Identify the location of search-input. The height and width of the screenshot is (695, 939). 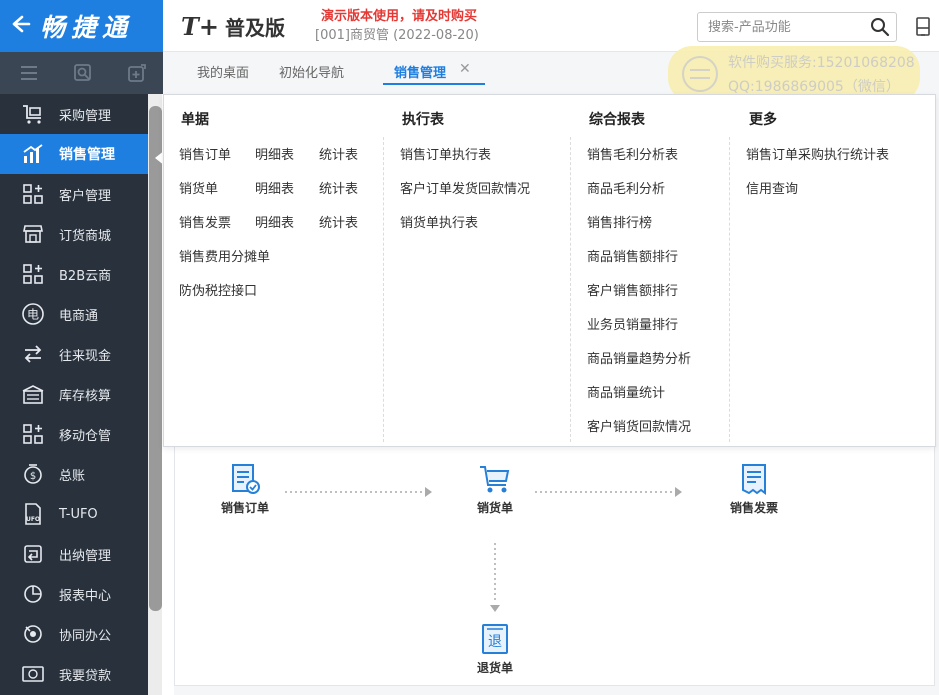
(778, 27).